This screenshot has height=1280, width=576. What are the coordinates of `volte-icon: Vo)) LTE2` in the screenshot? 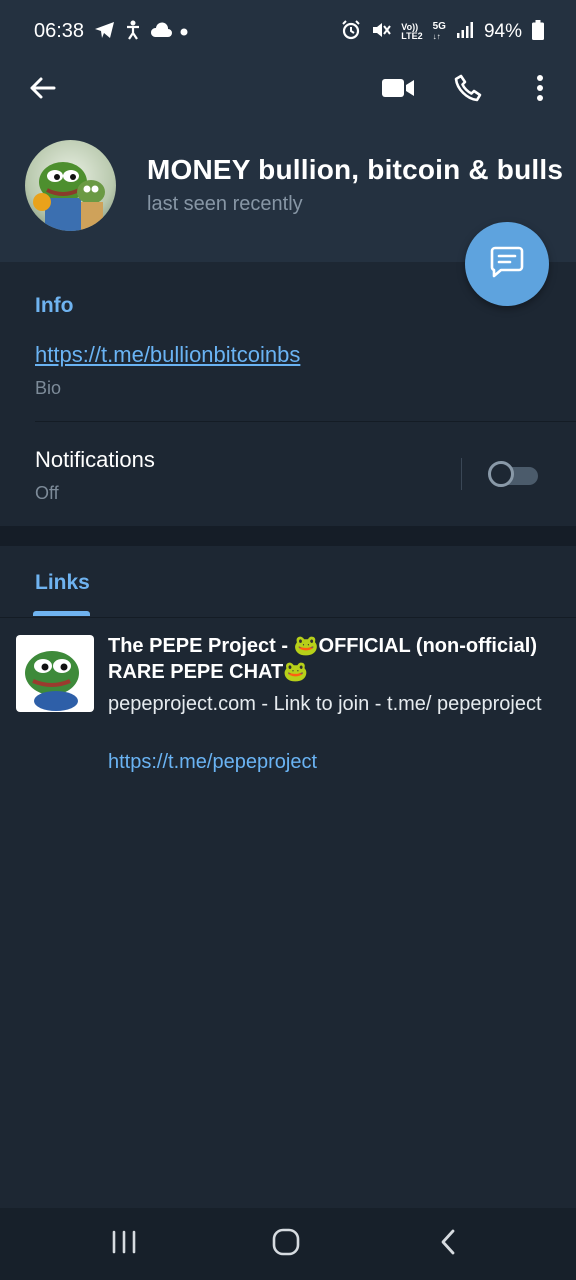 It's located at (411, 32).